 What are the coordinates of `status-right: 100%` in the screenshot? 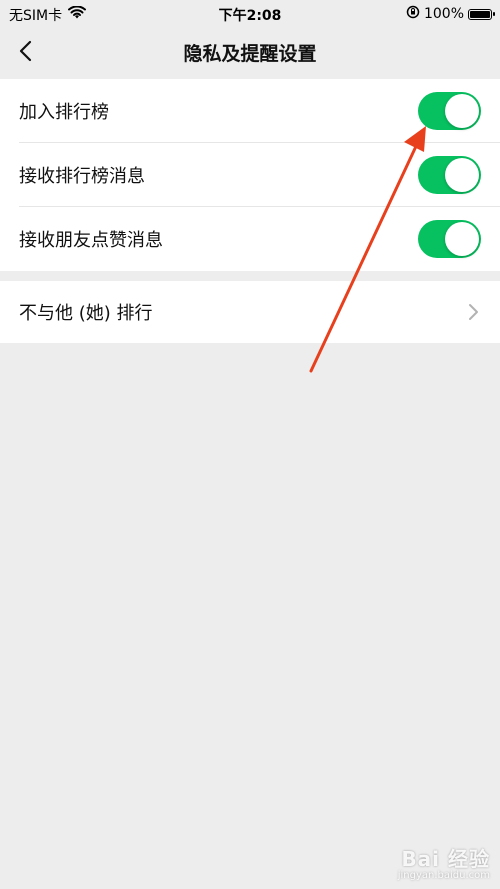 It's located at (450, 14).